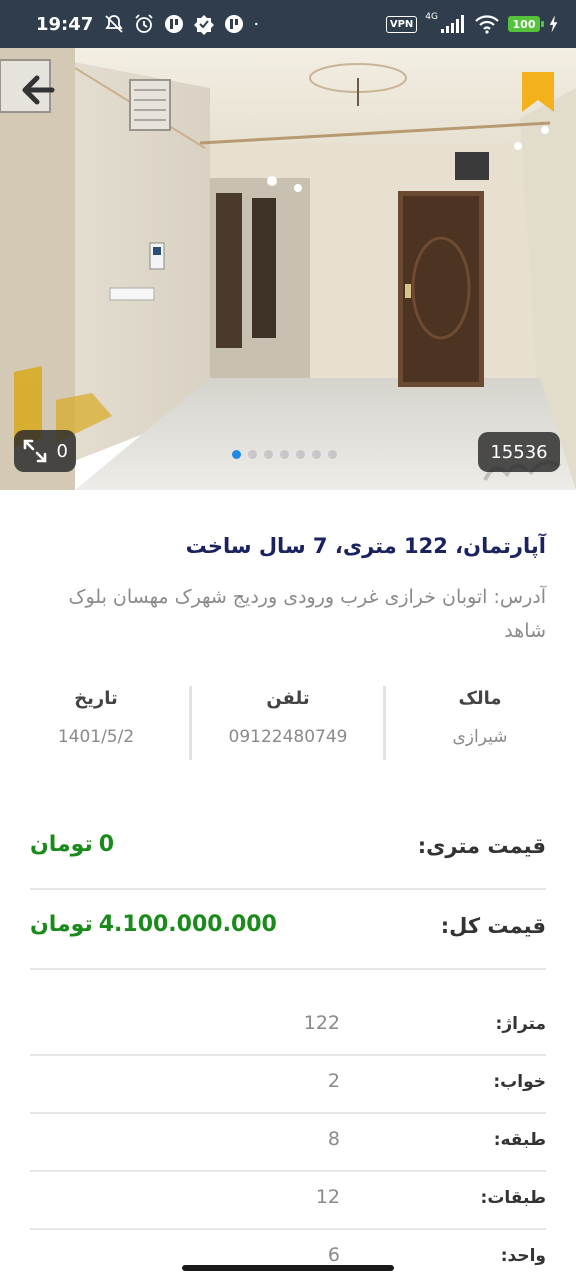  Describe the element at coordinates (204, 25) in the screenshot. I see `verified-notification-icon` at that location.